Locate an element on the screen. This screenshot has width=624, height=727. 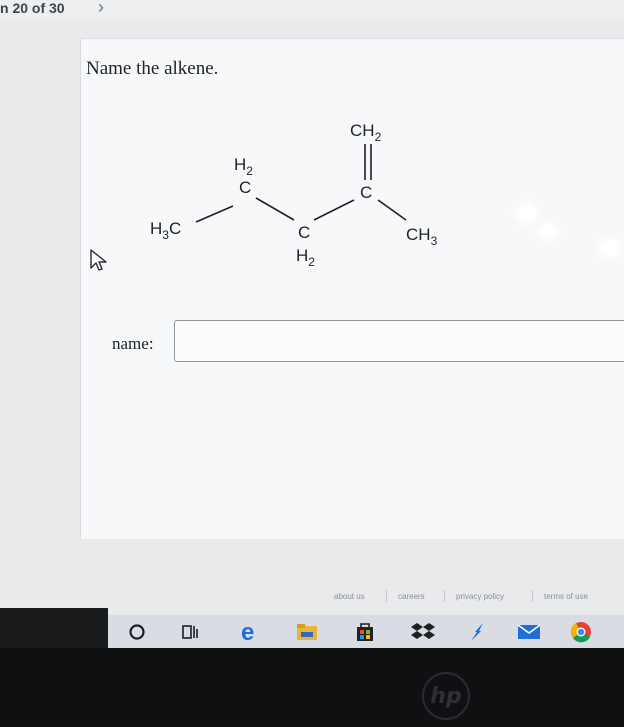
question-counter: n 20 of 30 is located at coordinates (32, 8).